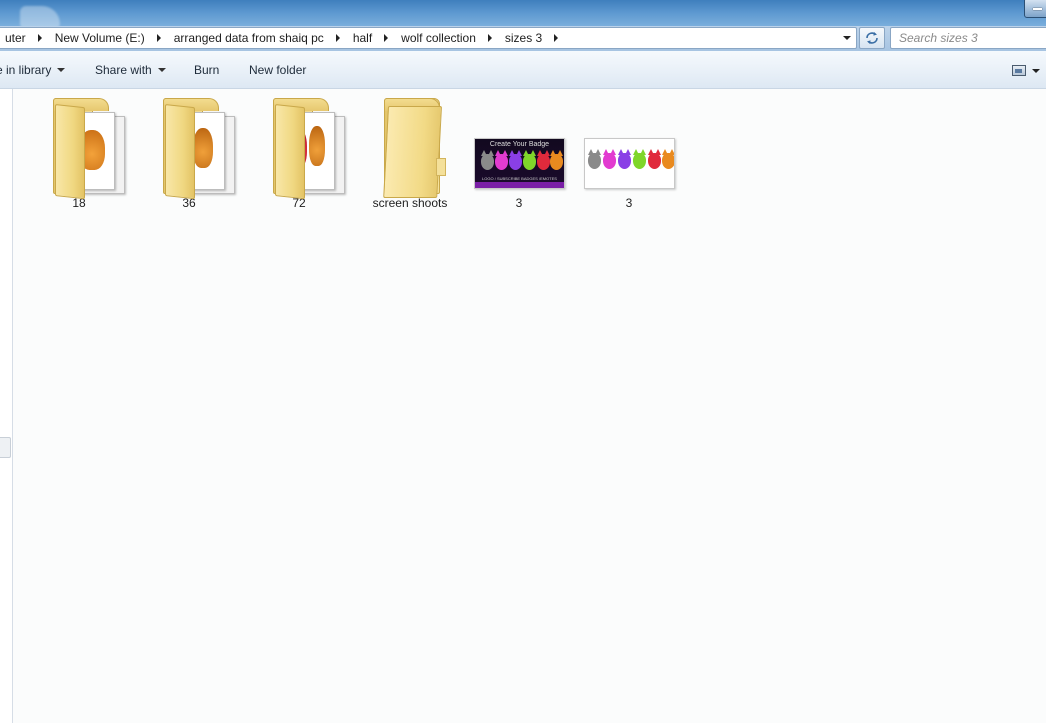 The height and width of the screenshot is (723, 1046). What do you see at coordinates (362, 38) in the screenshot?
I see `breadcrumb-label: half` at bounding box center [362, 38].